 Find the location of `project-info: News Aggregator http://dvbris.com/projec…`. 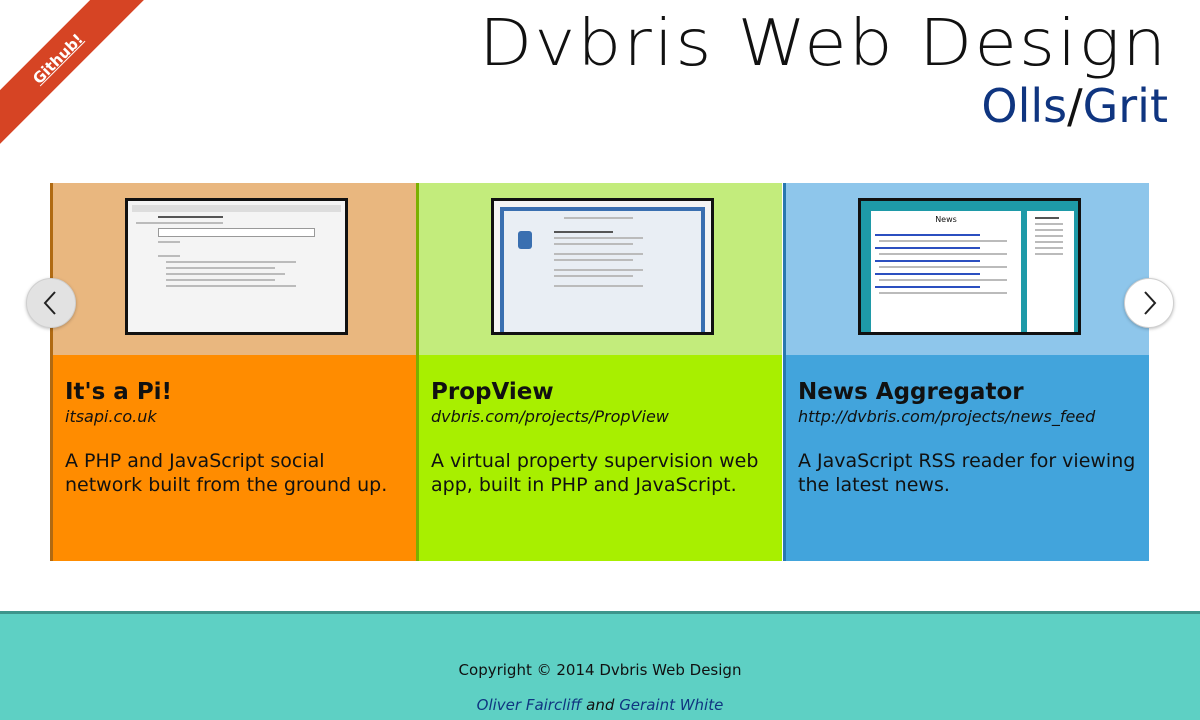

project-info: News Aggregator http://dvbris.com/projec… is located at coordinates (967, 458).